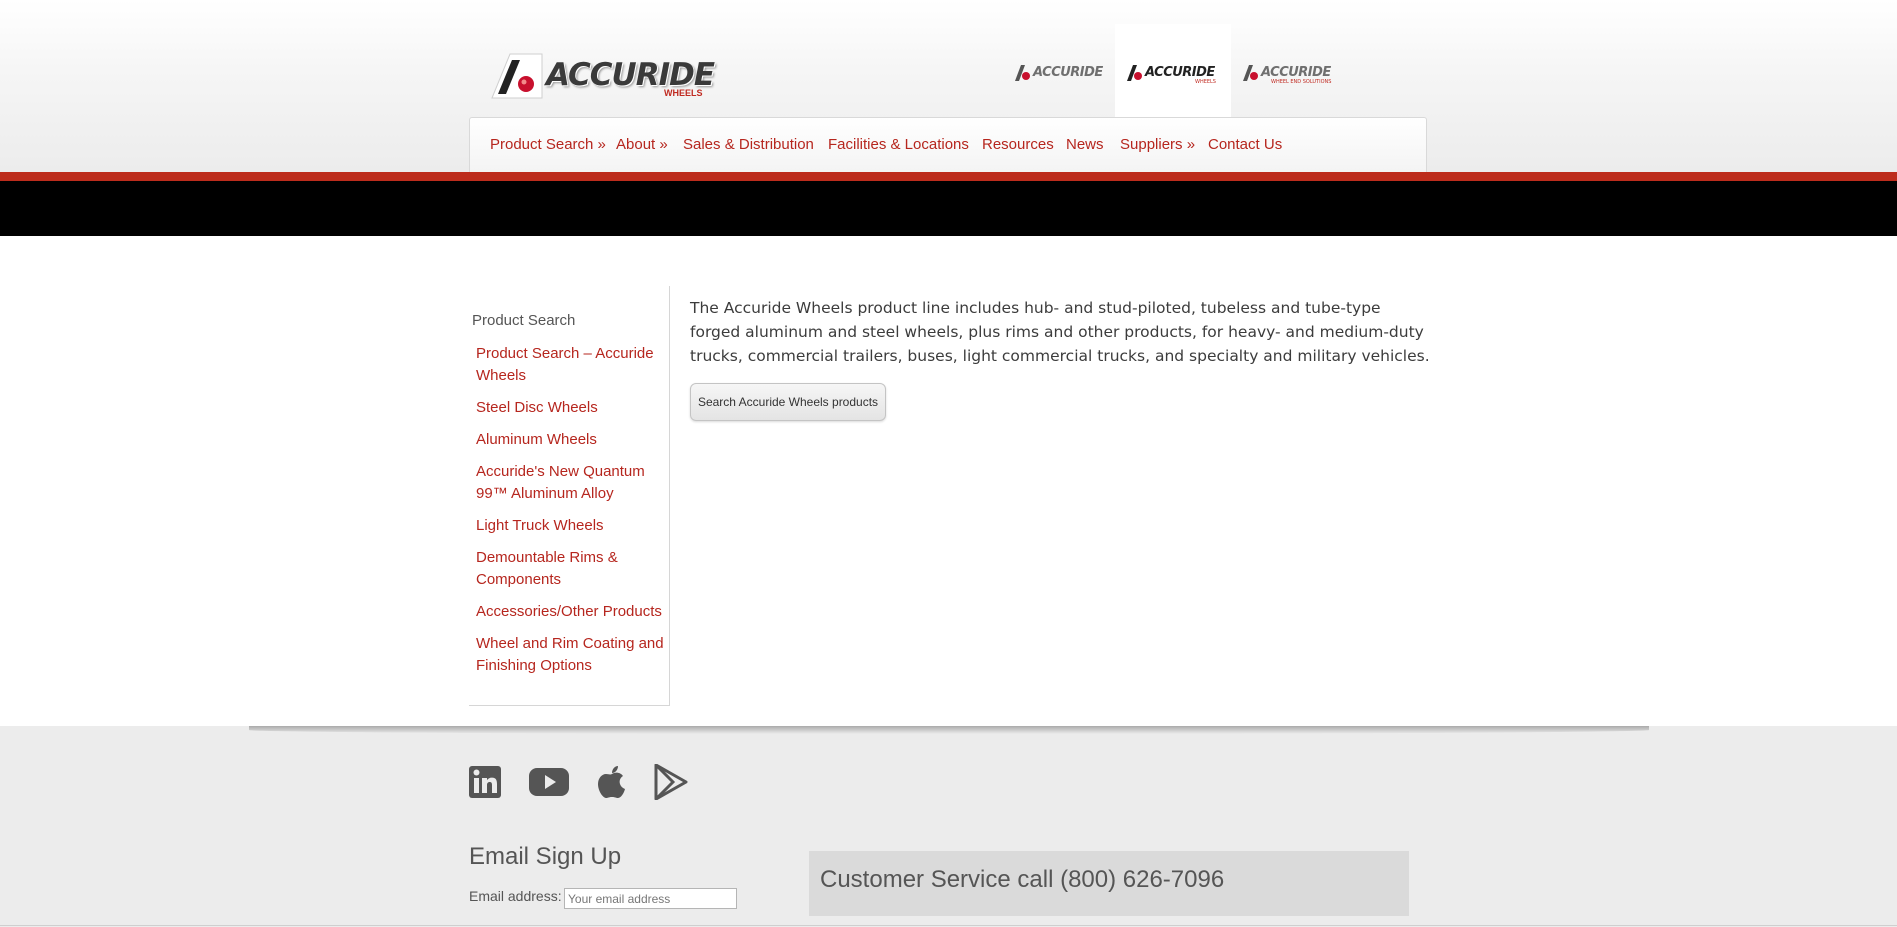 The height and width of the screenshot is (927, 1897). I want to click on brand-subtitle: WHEEL END SOLUTIONS, so click(1301, 82).